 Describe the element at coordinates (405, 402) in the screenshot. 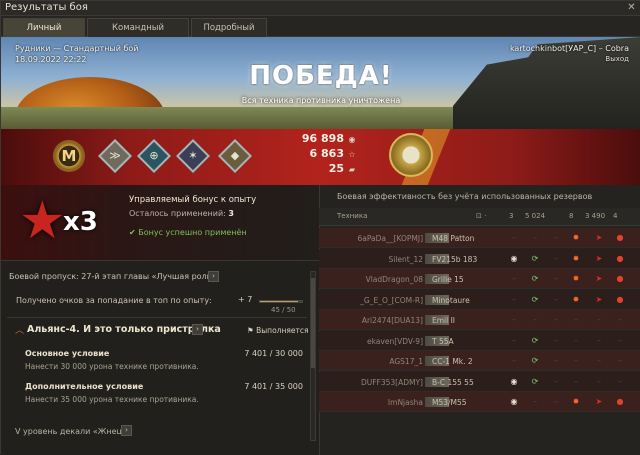

I see `player-name: ImNjasha` at that location.